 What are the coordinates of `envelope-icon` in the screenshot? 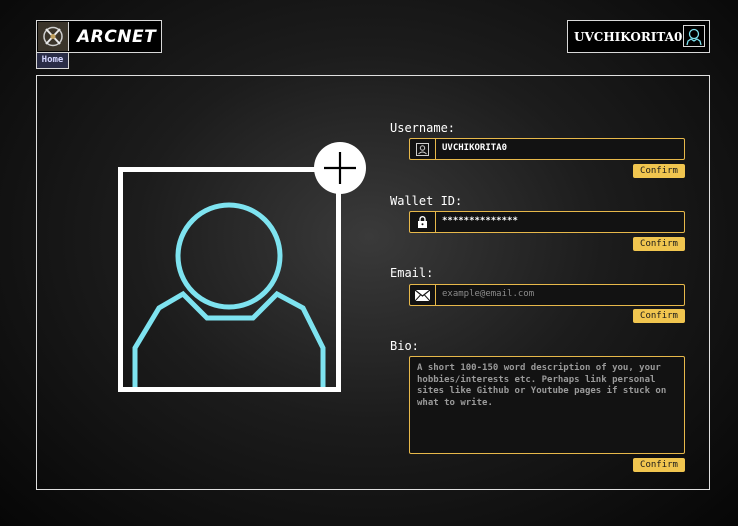 It's located at (423, 295).